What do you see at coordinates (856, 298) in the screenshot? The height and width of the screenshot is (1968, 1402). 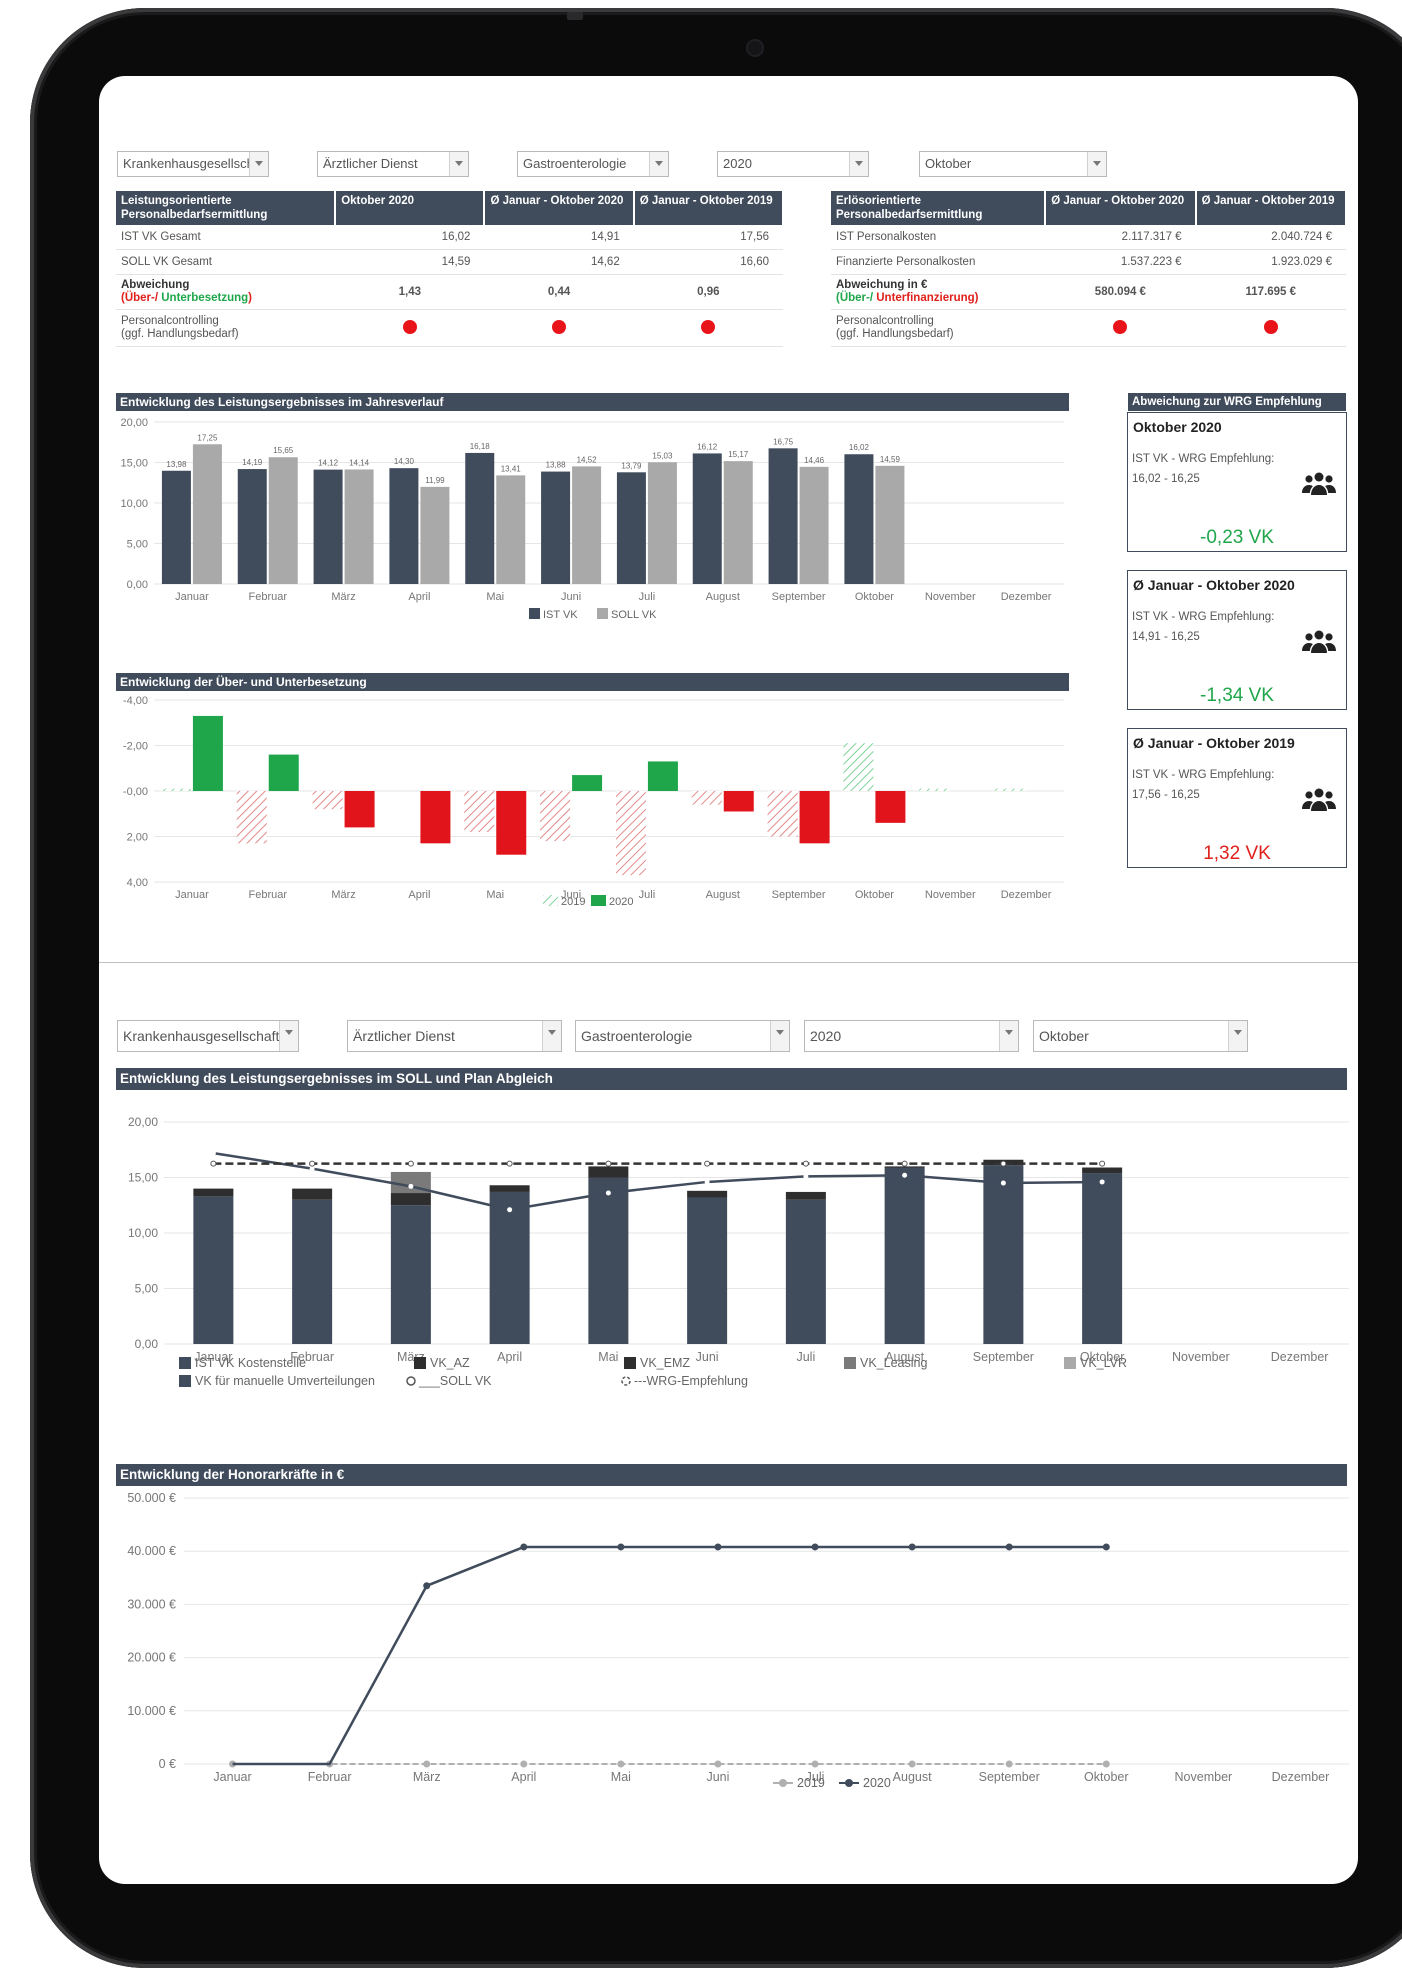 I see `abw-sub-a: (Über-/` at bounding box center [856, 298].